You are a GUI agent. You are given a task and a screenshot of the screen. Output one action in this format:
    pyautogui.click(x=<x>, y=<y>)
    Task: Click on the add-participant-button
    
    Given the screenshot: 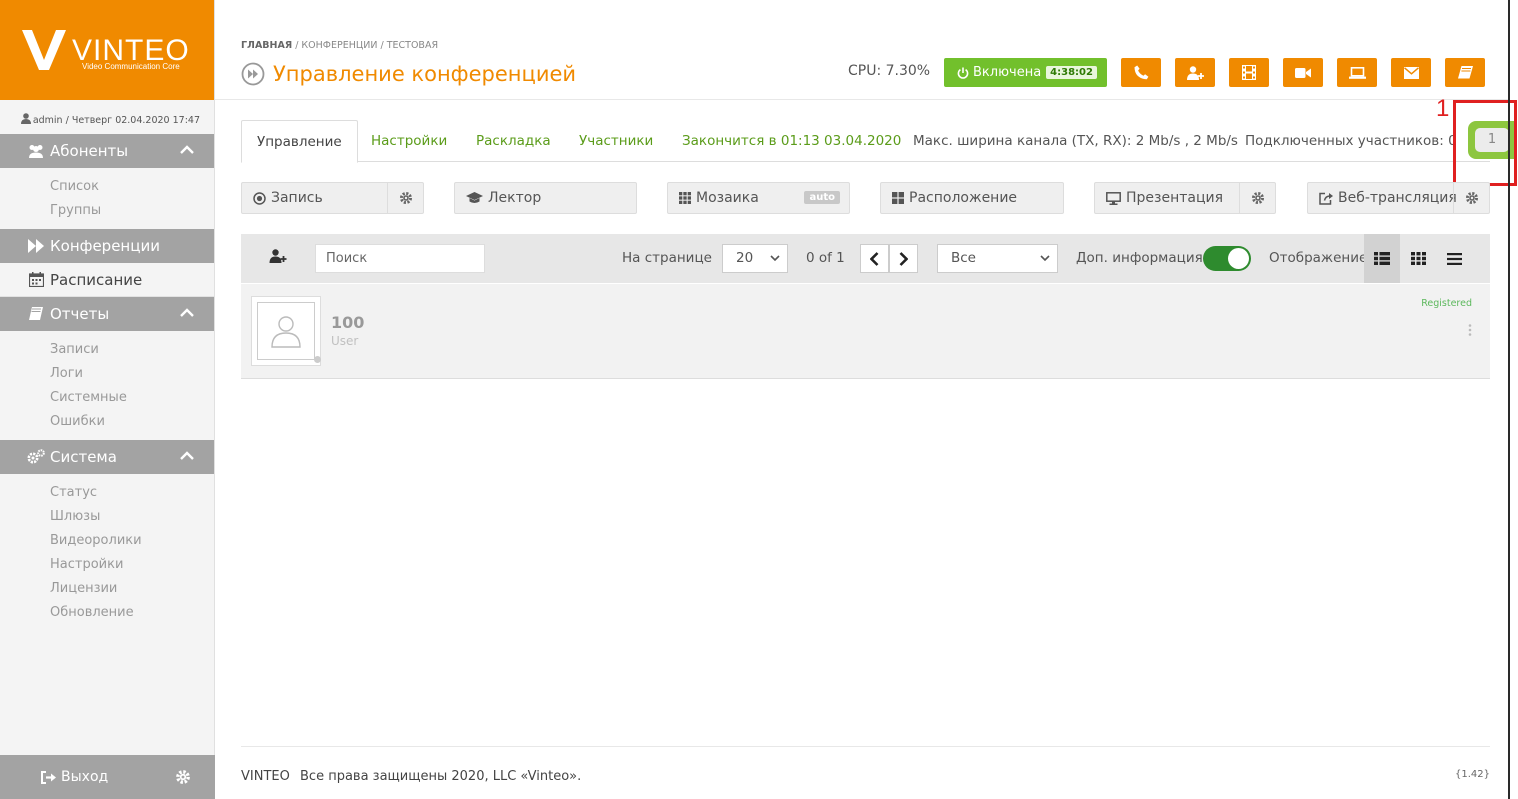 What is the action you would take?
    pyautogui.click(x=1195, y=72)
    